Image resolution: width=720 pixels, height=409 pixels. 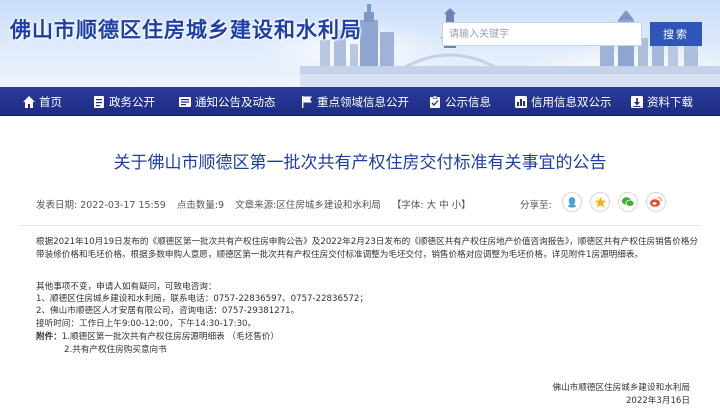 I want to click on nav-item-label: 信用信息双公示, so click(x=571, y=101).